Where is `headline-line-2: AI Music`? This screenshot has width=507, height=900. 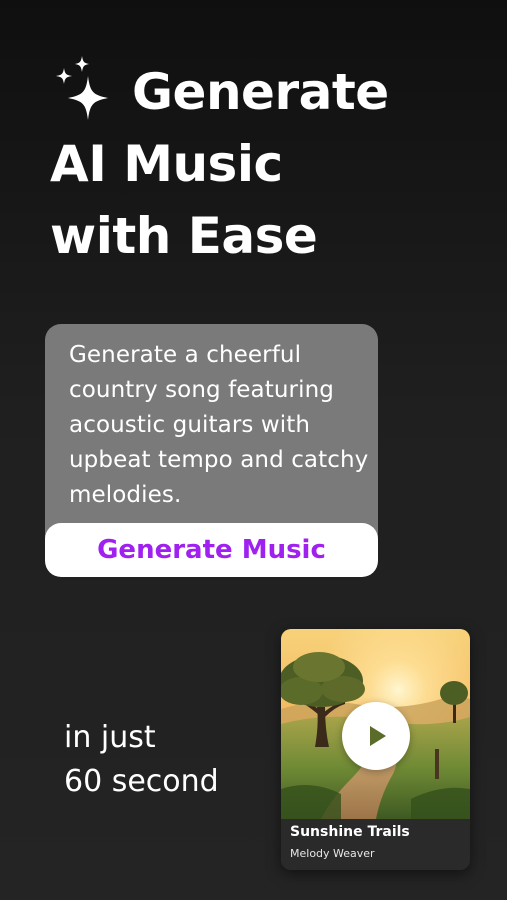 headline-line-2: AI Music is located at coordinates (166, 164).